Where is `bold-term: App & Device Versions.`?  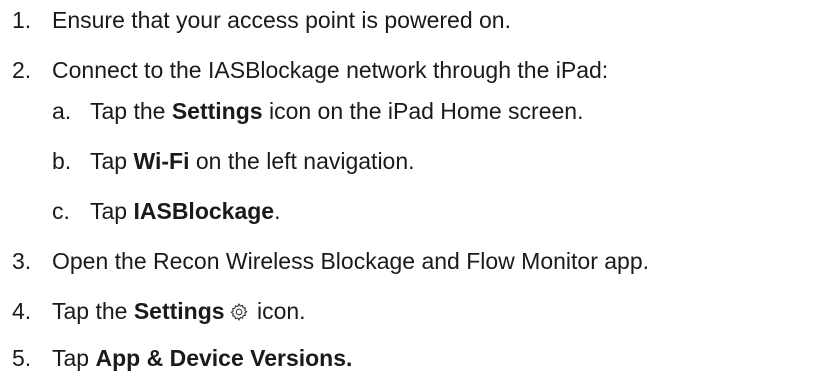
bold-term: App & Device Versions. is located at coordinates (224, 358).